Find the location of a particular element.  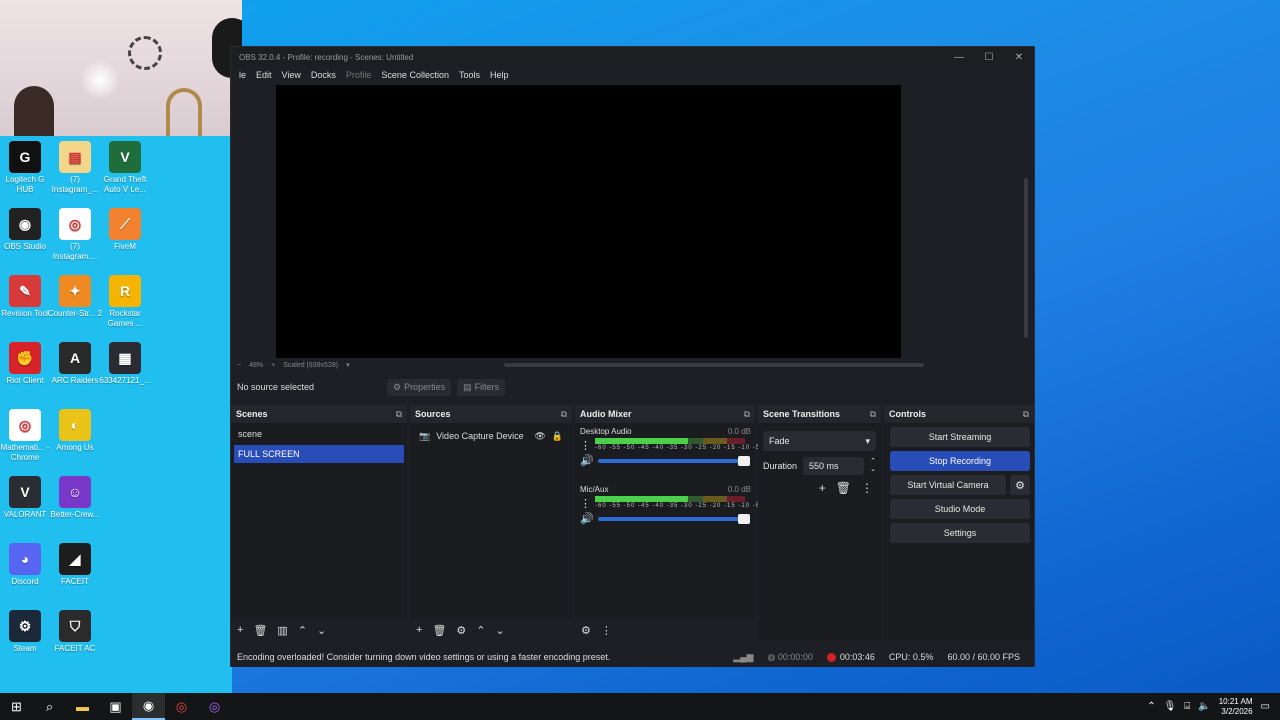

stream-time: ◍ 00:00:00 is located at coordinates (789, 657).